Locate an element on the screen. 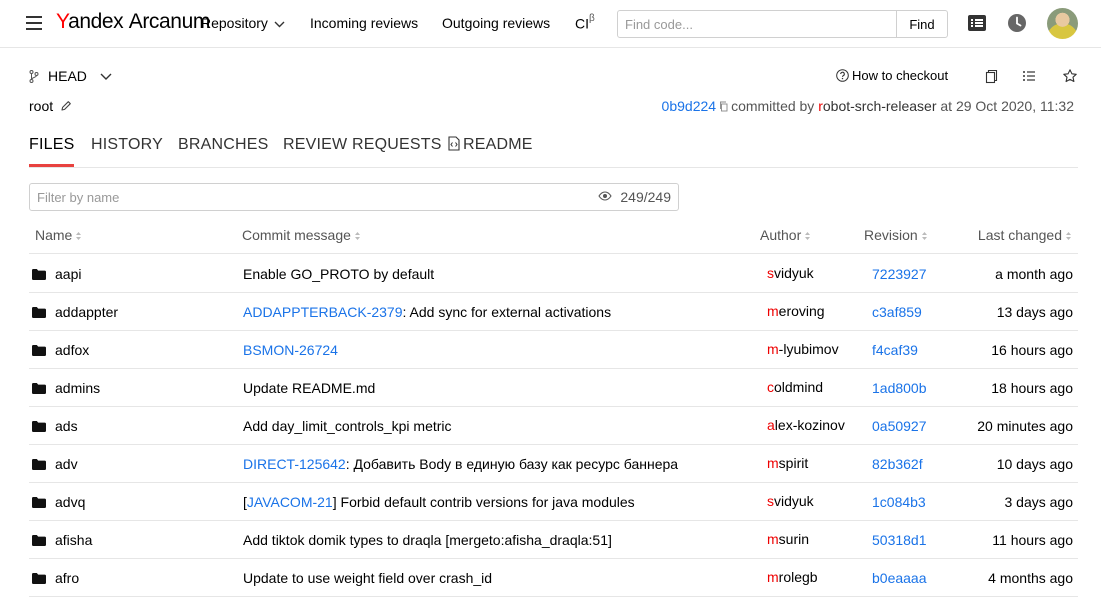 The image size is (1101, 604). tab-review-requests: REVIEW REQUESTS is located at coordinates (362, 145).